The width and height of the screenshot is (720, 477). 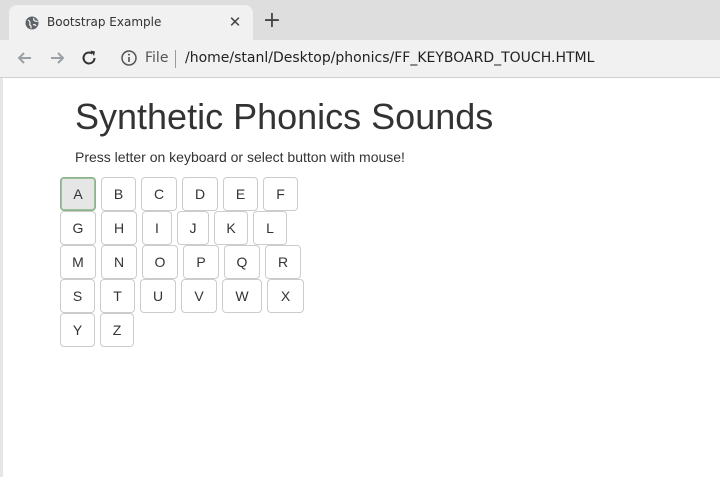 I want to click on letter-button-b: B, so click(x=118, y=194).